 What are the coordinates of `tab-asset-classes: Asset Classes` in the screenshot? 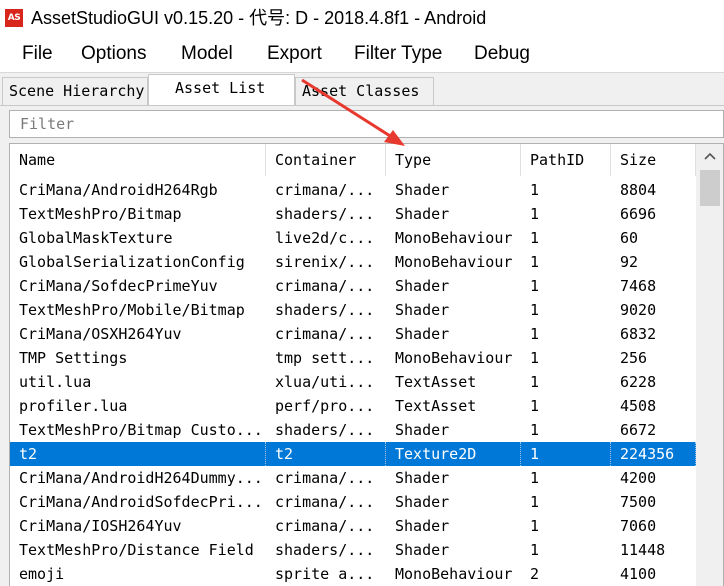 It's located at (364, 91).